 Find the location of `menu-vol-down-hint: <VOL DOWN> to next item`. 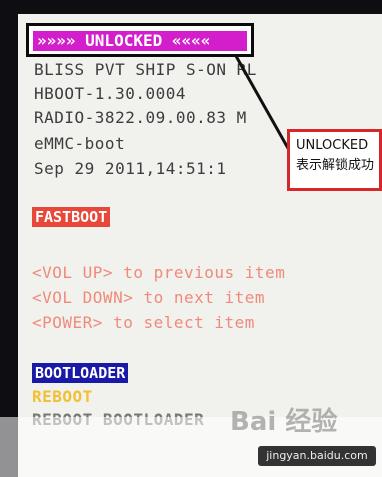

menu-vol-down-hint: <VOL DOWN> to next item is located at coordinates (149, 297).